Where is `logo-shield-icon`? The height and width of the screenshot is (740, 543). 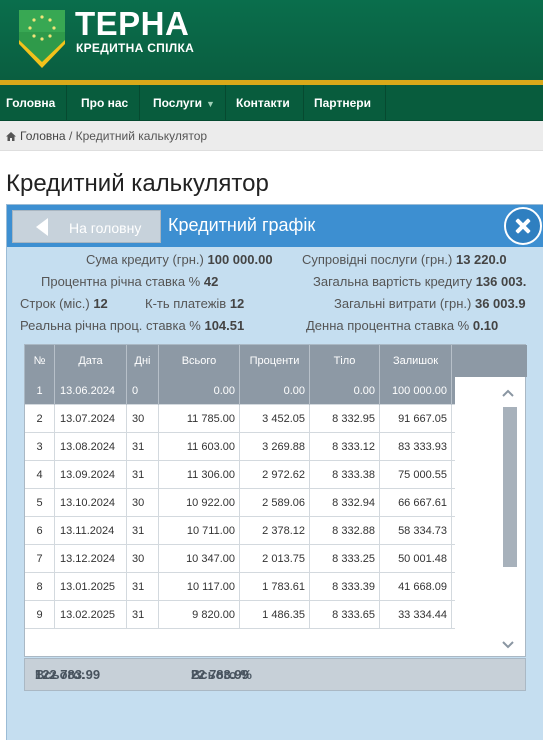 logo-shield-icon is located at coordinates (42, 39).